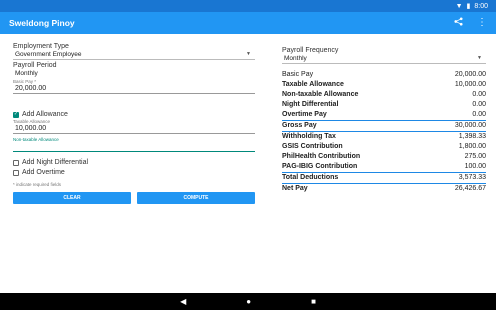  I want to click on battery-icon: ▮, so click(468, 6).